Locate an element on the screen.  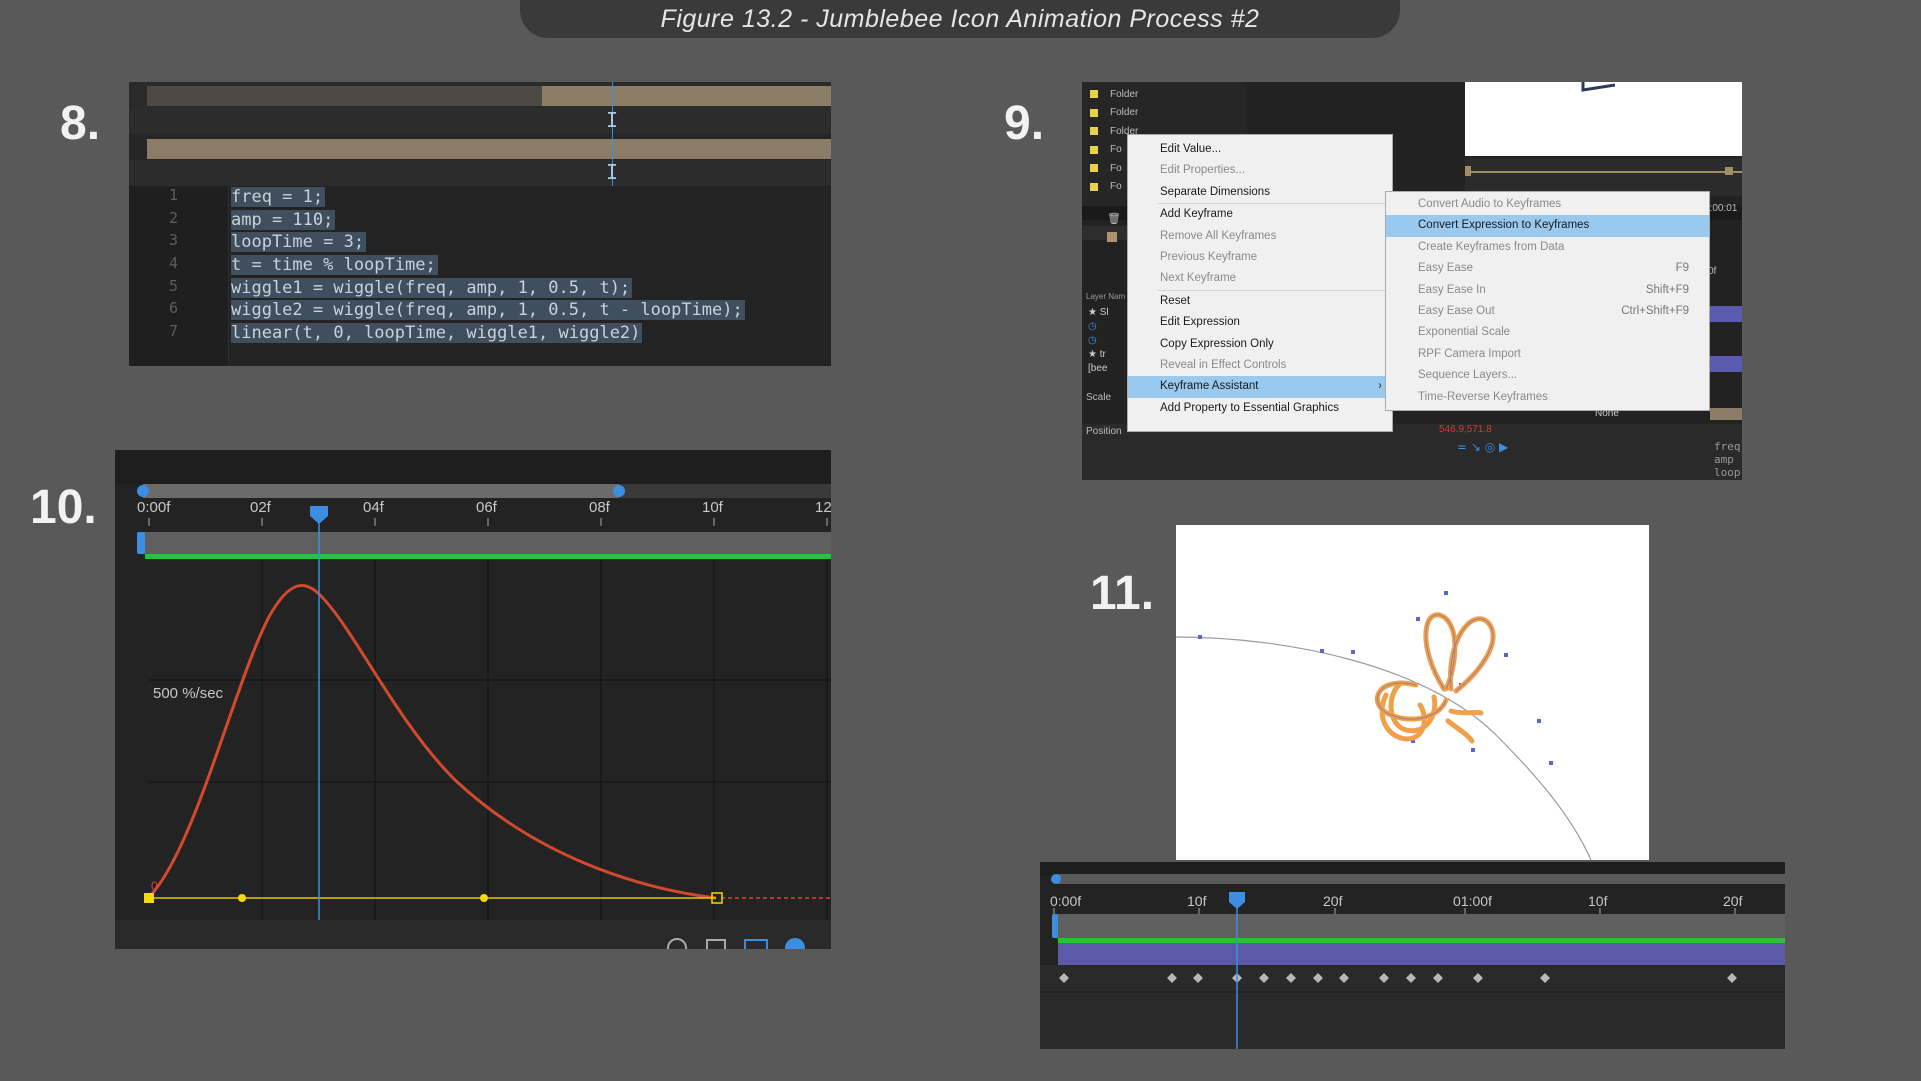
step-8-label: 8. is located at coordinates (80, 123).